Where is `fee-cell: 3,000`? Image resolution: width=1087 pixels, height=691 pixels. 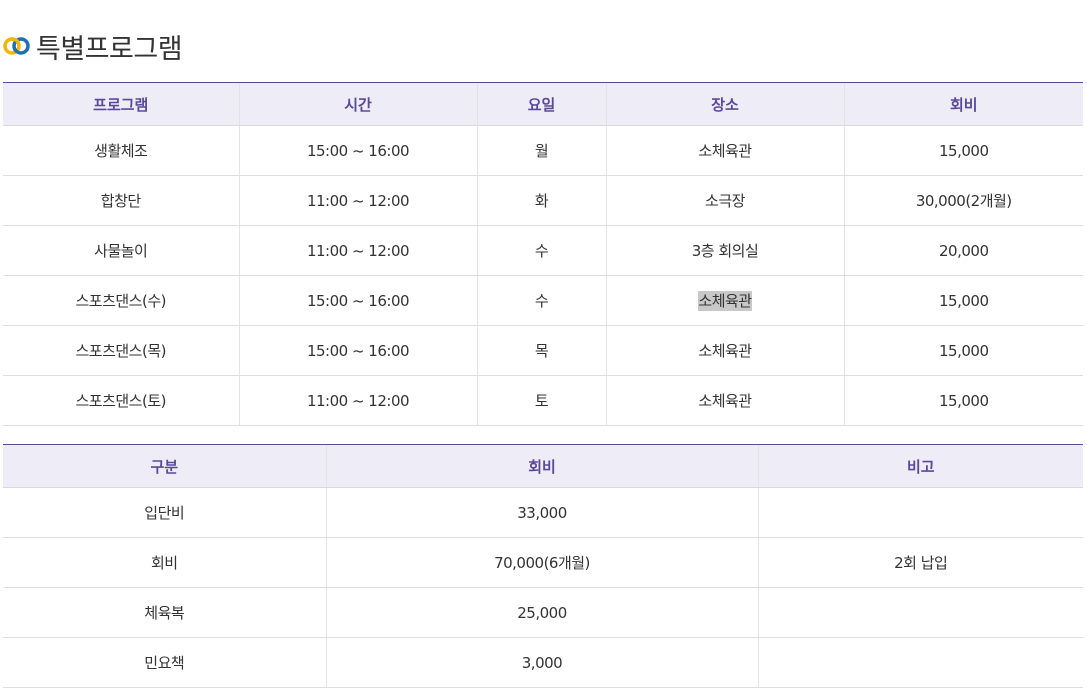 fee-cell: 3,000 is located at coordinates (541, 662).